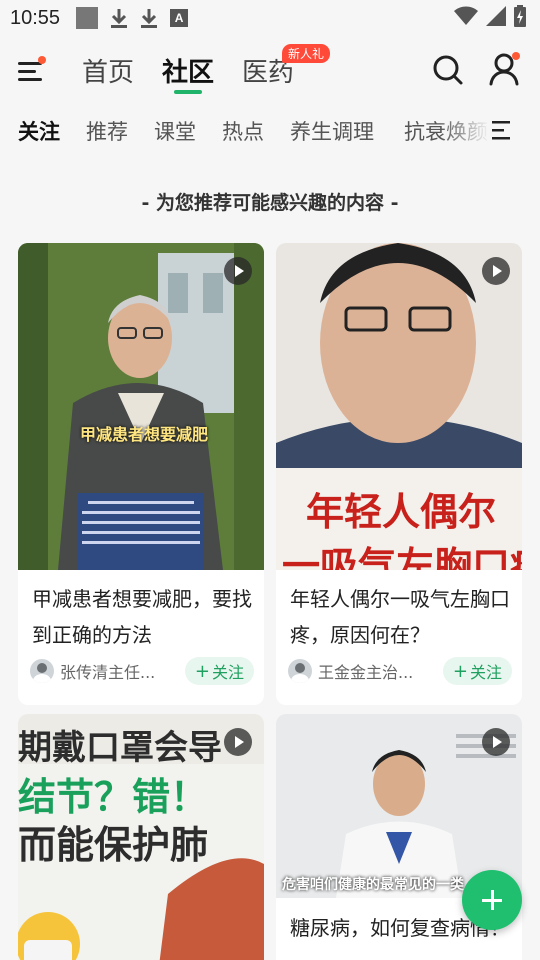 The width and height of the screenshot is (540, 960). I want to click on card-author-row: 王金金主治... + 关注, so click(400, 671).